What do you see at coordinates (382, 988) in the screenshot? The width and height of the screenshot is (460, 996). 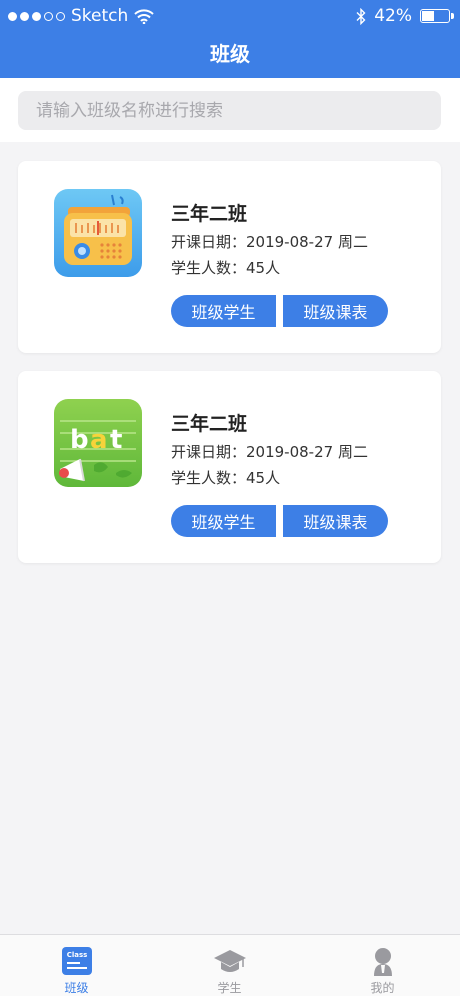 I see `tab-label: 我的` at bounding box center [382, 988].